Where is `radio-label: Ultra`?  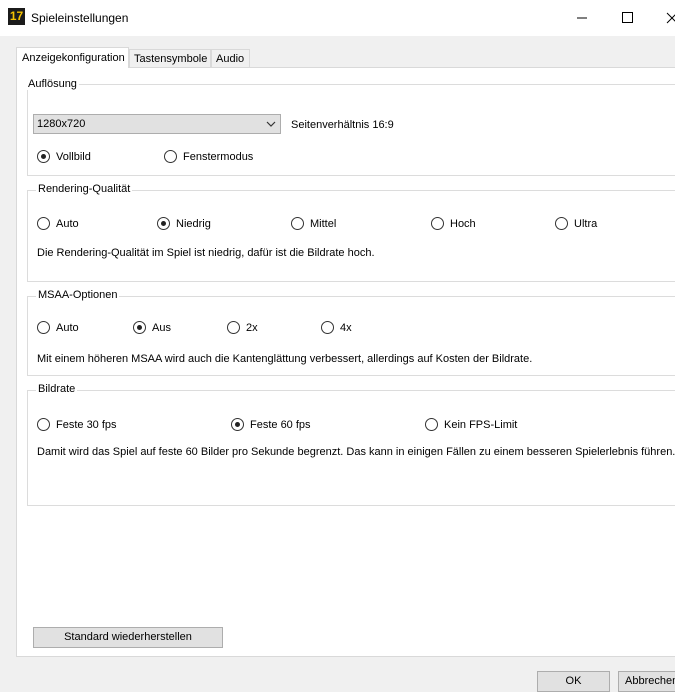 radio-label: Ultra is located at coordinates (586, 224).